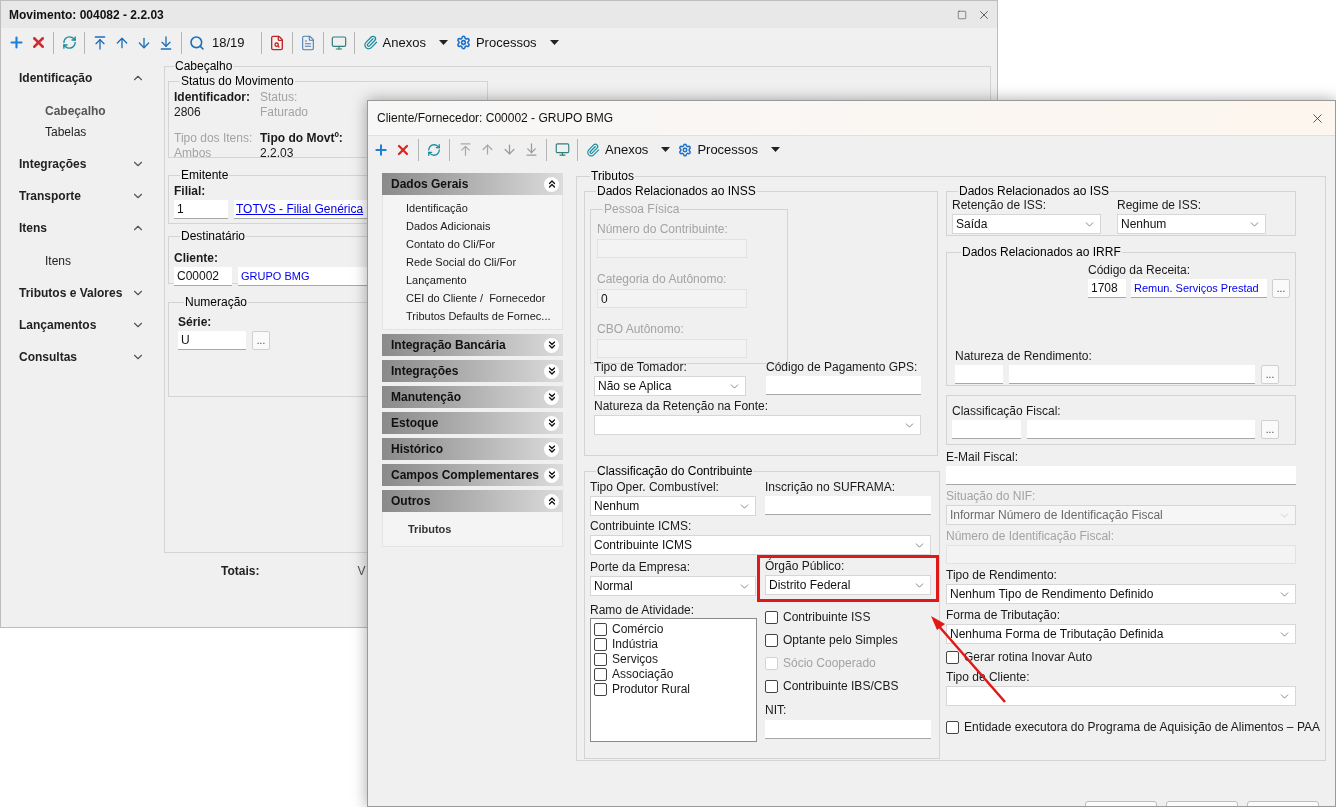  What do you see at coordinates (662, 279) in the screenshot?
I see `field-label: Categoria do Autônomo:` at bounding box center [662, 279].